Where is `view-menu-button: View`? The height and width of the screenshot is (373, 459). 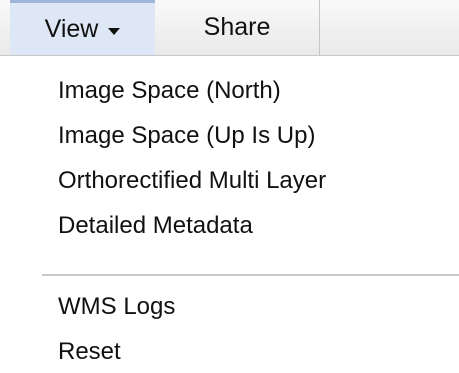
view-menu-button: View is located at coordinates (82, 27).